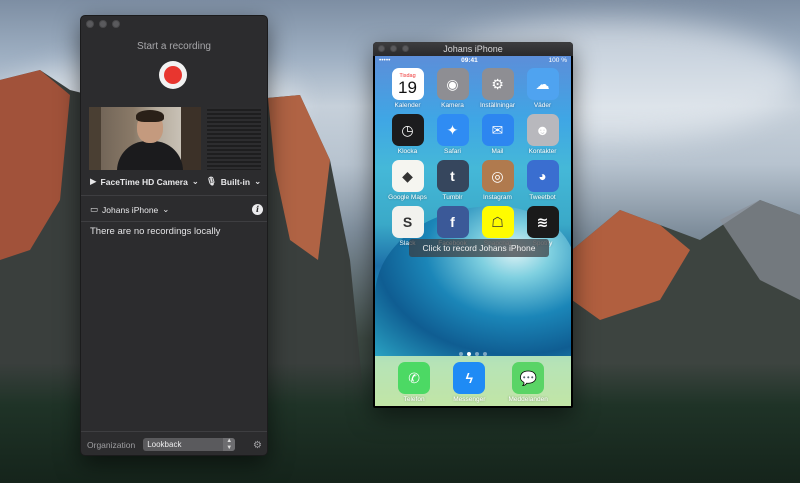 This screenshot has width=800, height=483. I want to click on app-tweetbot: ◕ Tweetbot, so click(542, 180).